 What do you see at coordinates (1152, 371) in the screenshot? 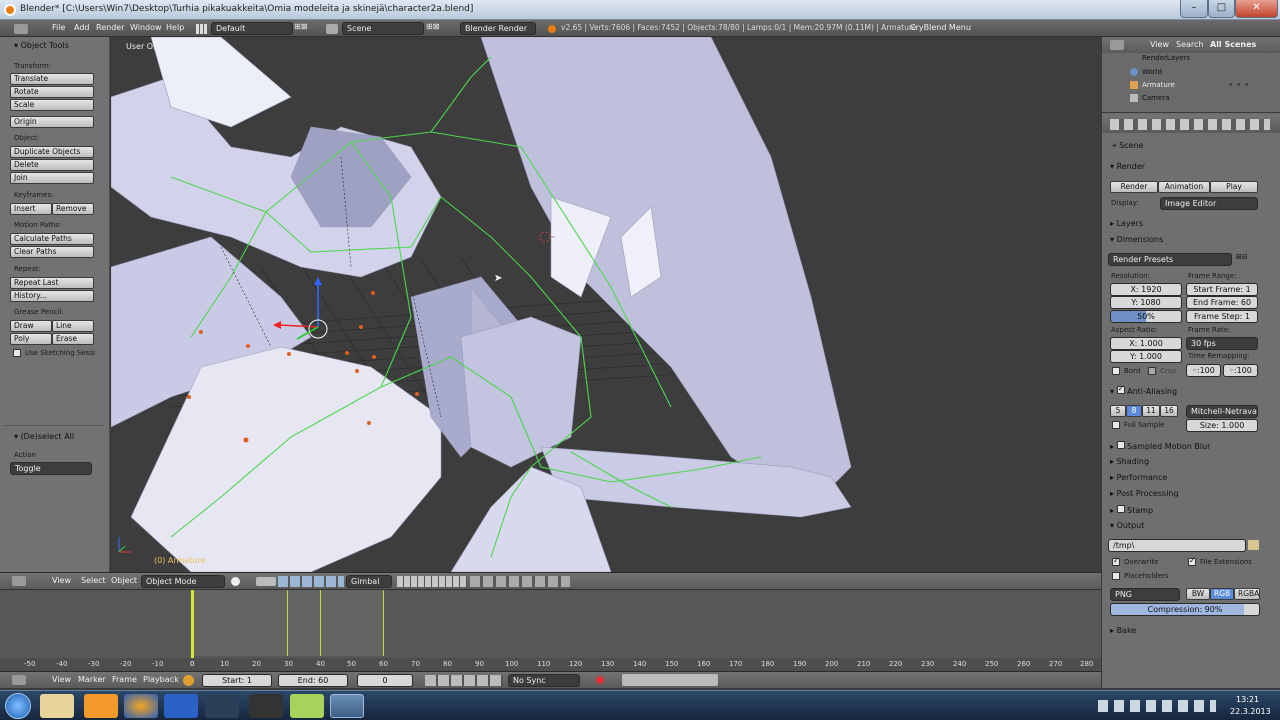
I see `crop-checkbox` at bounding box center [1152, 371].